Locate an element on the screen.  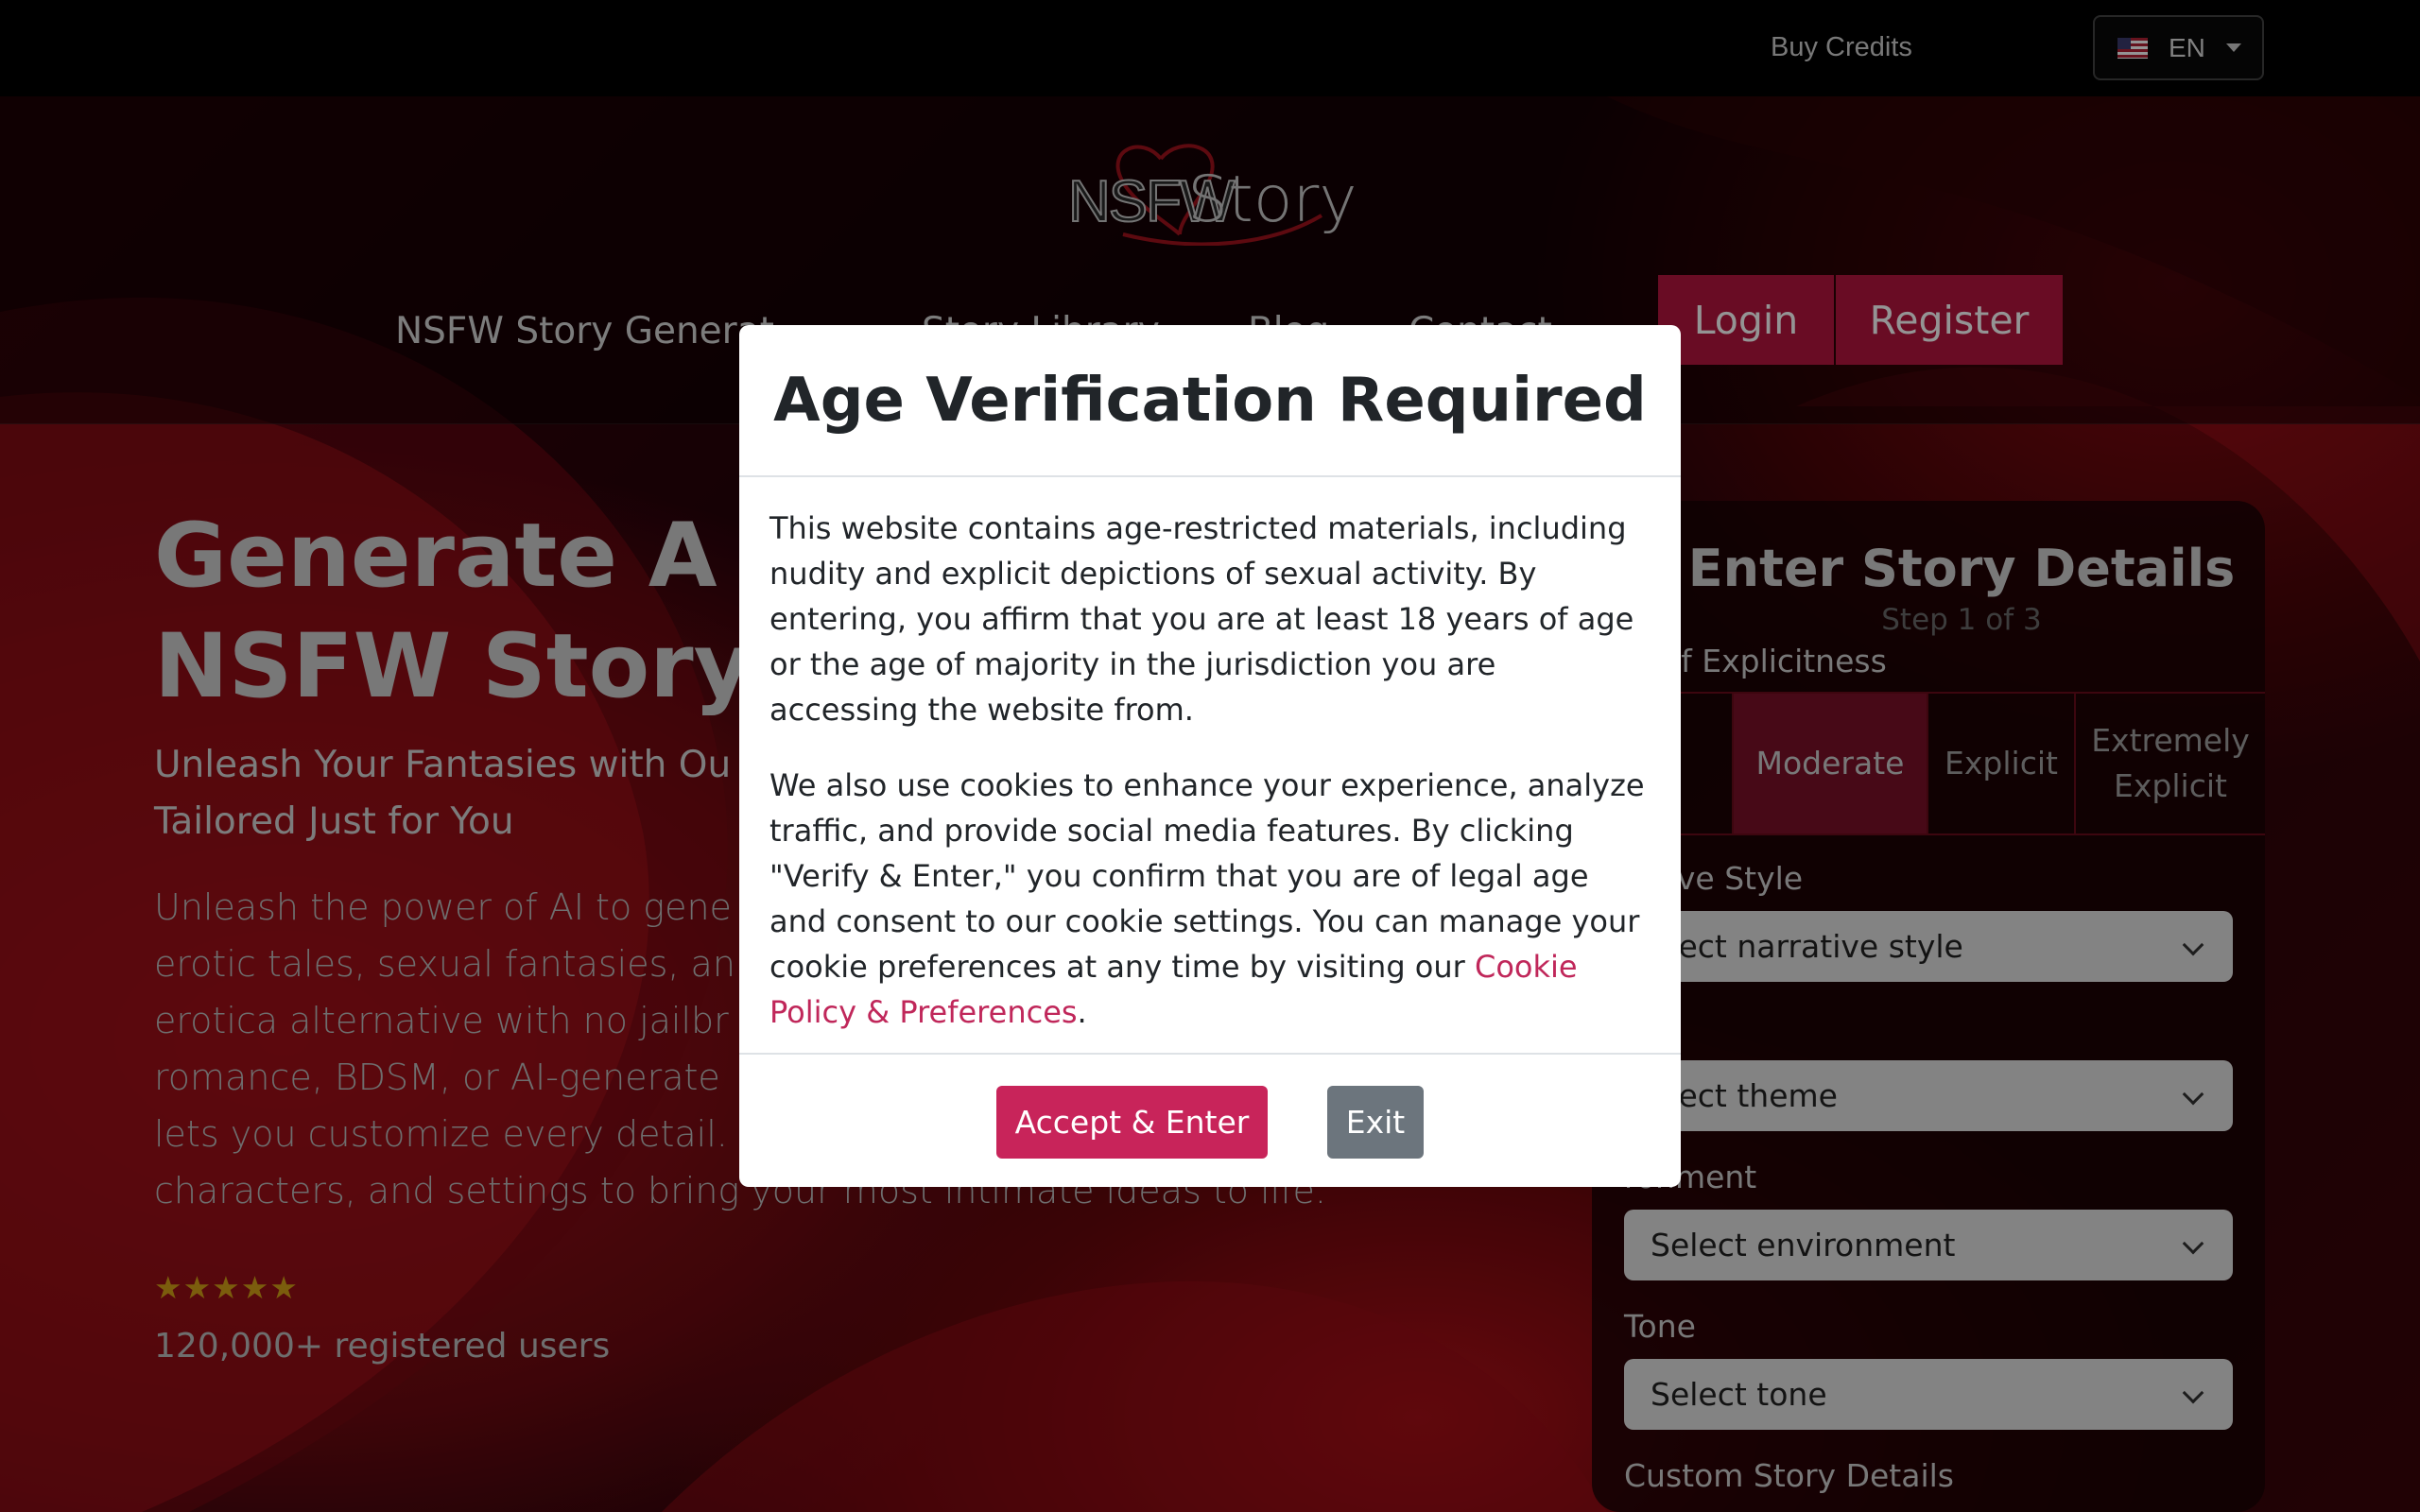
modal-title: Age Verification Required is located at coordinates (1210, 400).